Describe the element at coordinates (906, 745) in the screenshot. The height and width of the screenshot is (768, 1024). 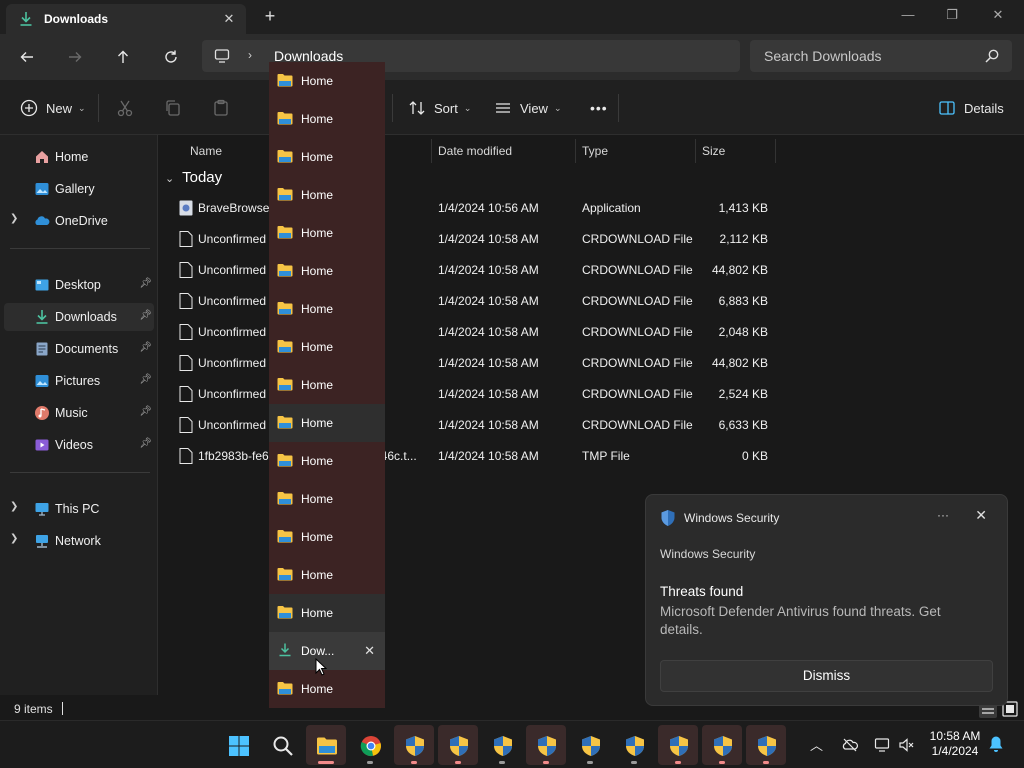
I see `volume-muted-icon` at that location.